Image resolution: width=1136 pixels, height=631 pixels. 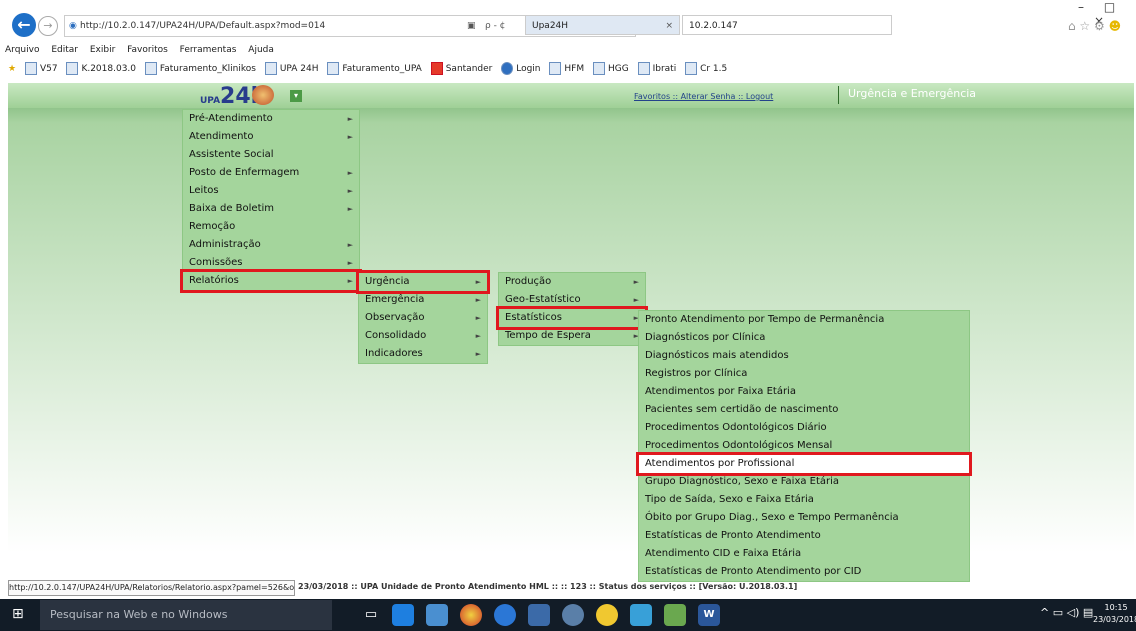 What do you see at coordinates (804, 428) in the screenshot?
I see `report-item: Procedimentos Odontológicos Diário` at bounding box center [804, 428].